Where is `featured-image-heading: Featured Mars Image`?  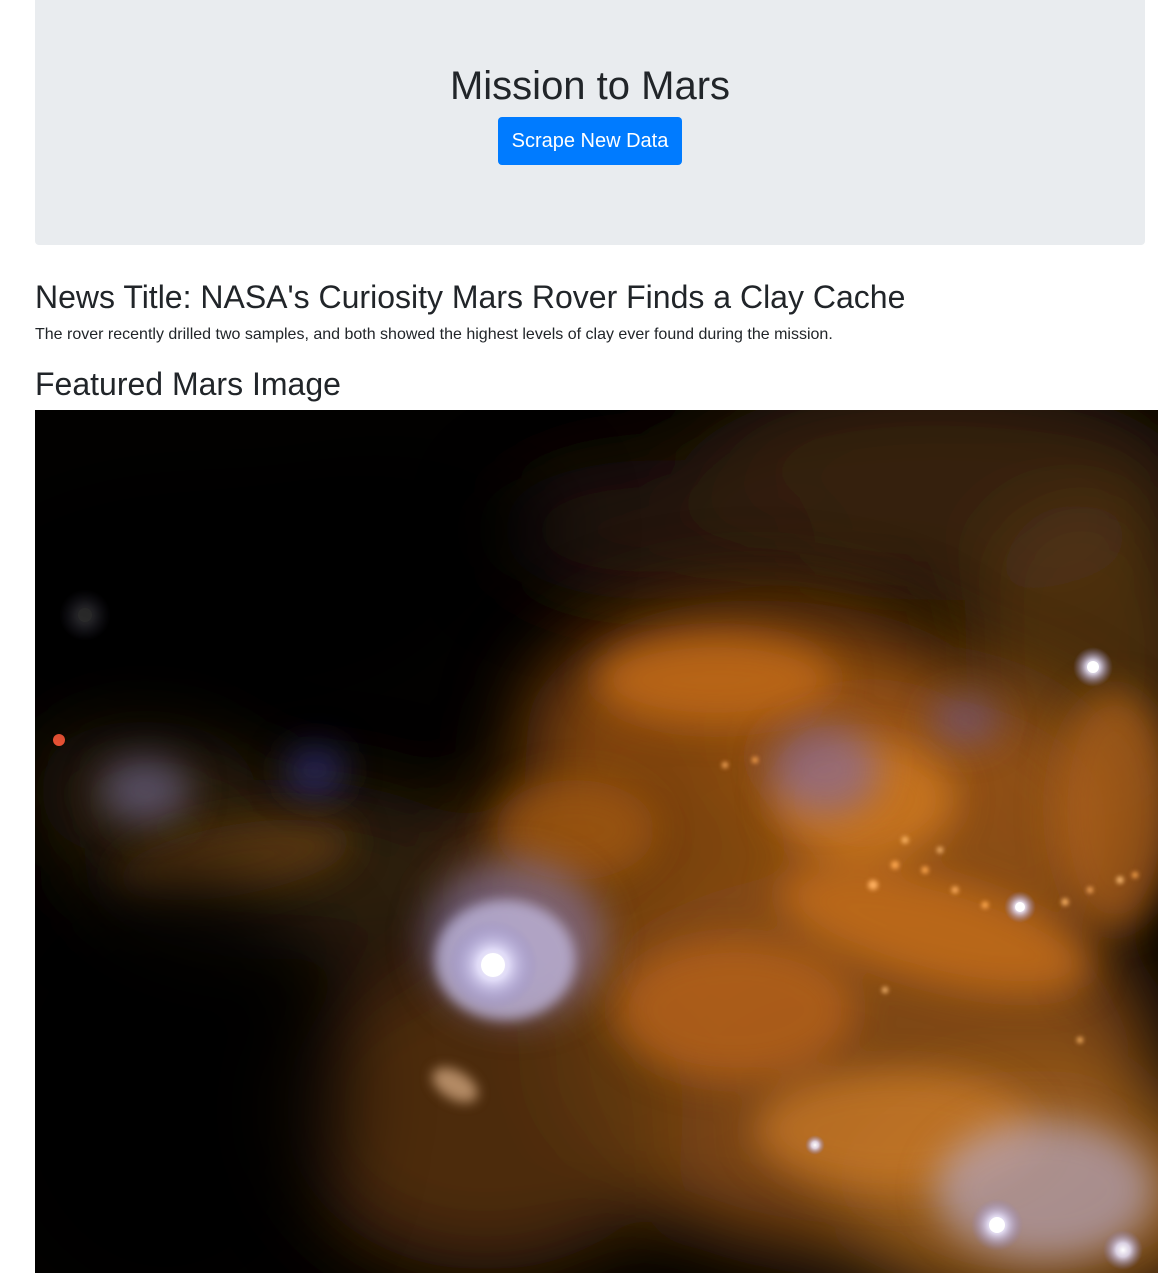 featured-image-heading: Featured Mars Image is located at coordinates (188, 384).